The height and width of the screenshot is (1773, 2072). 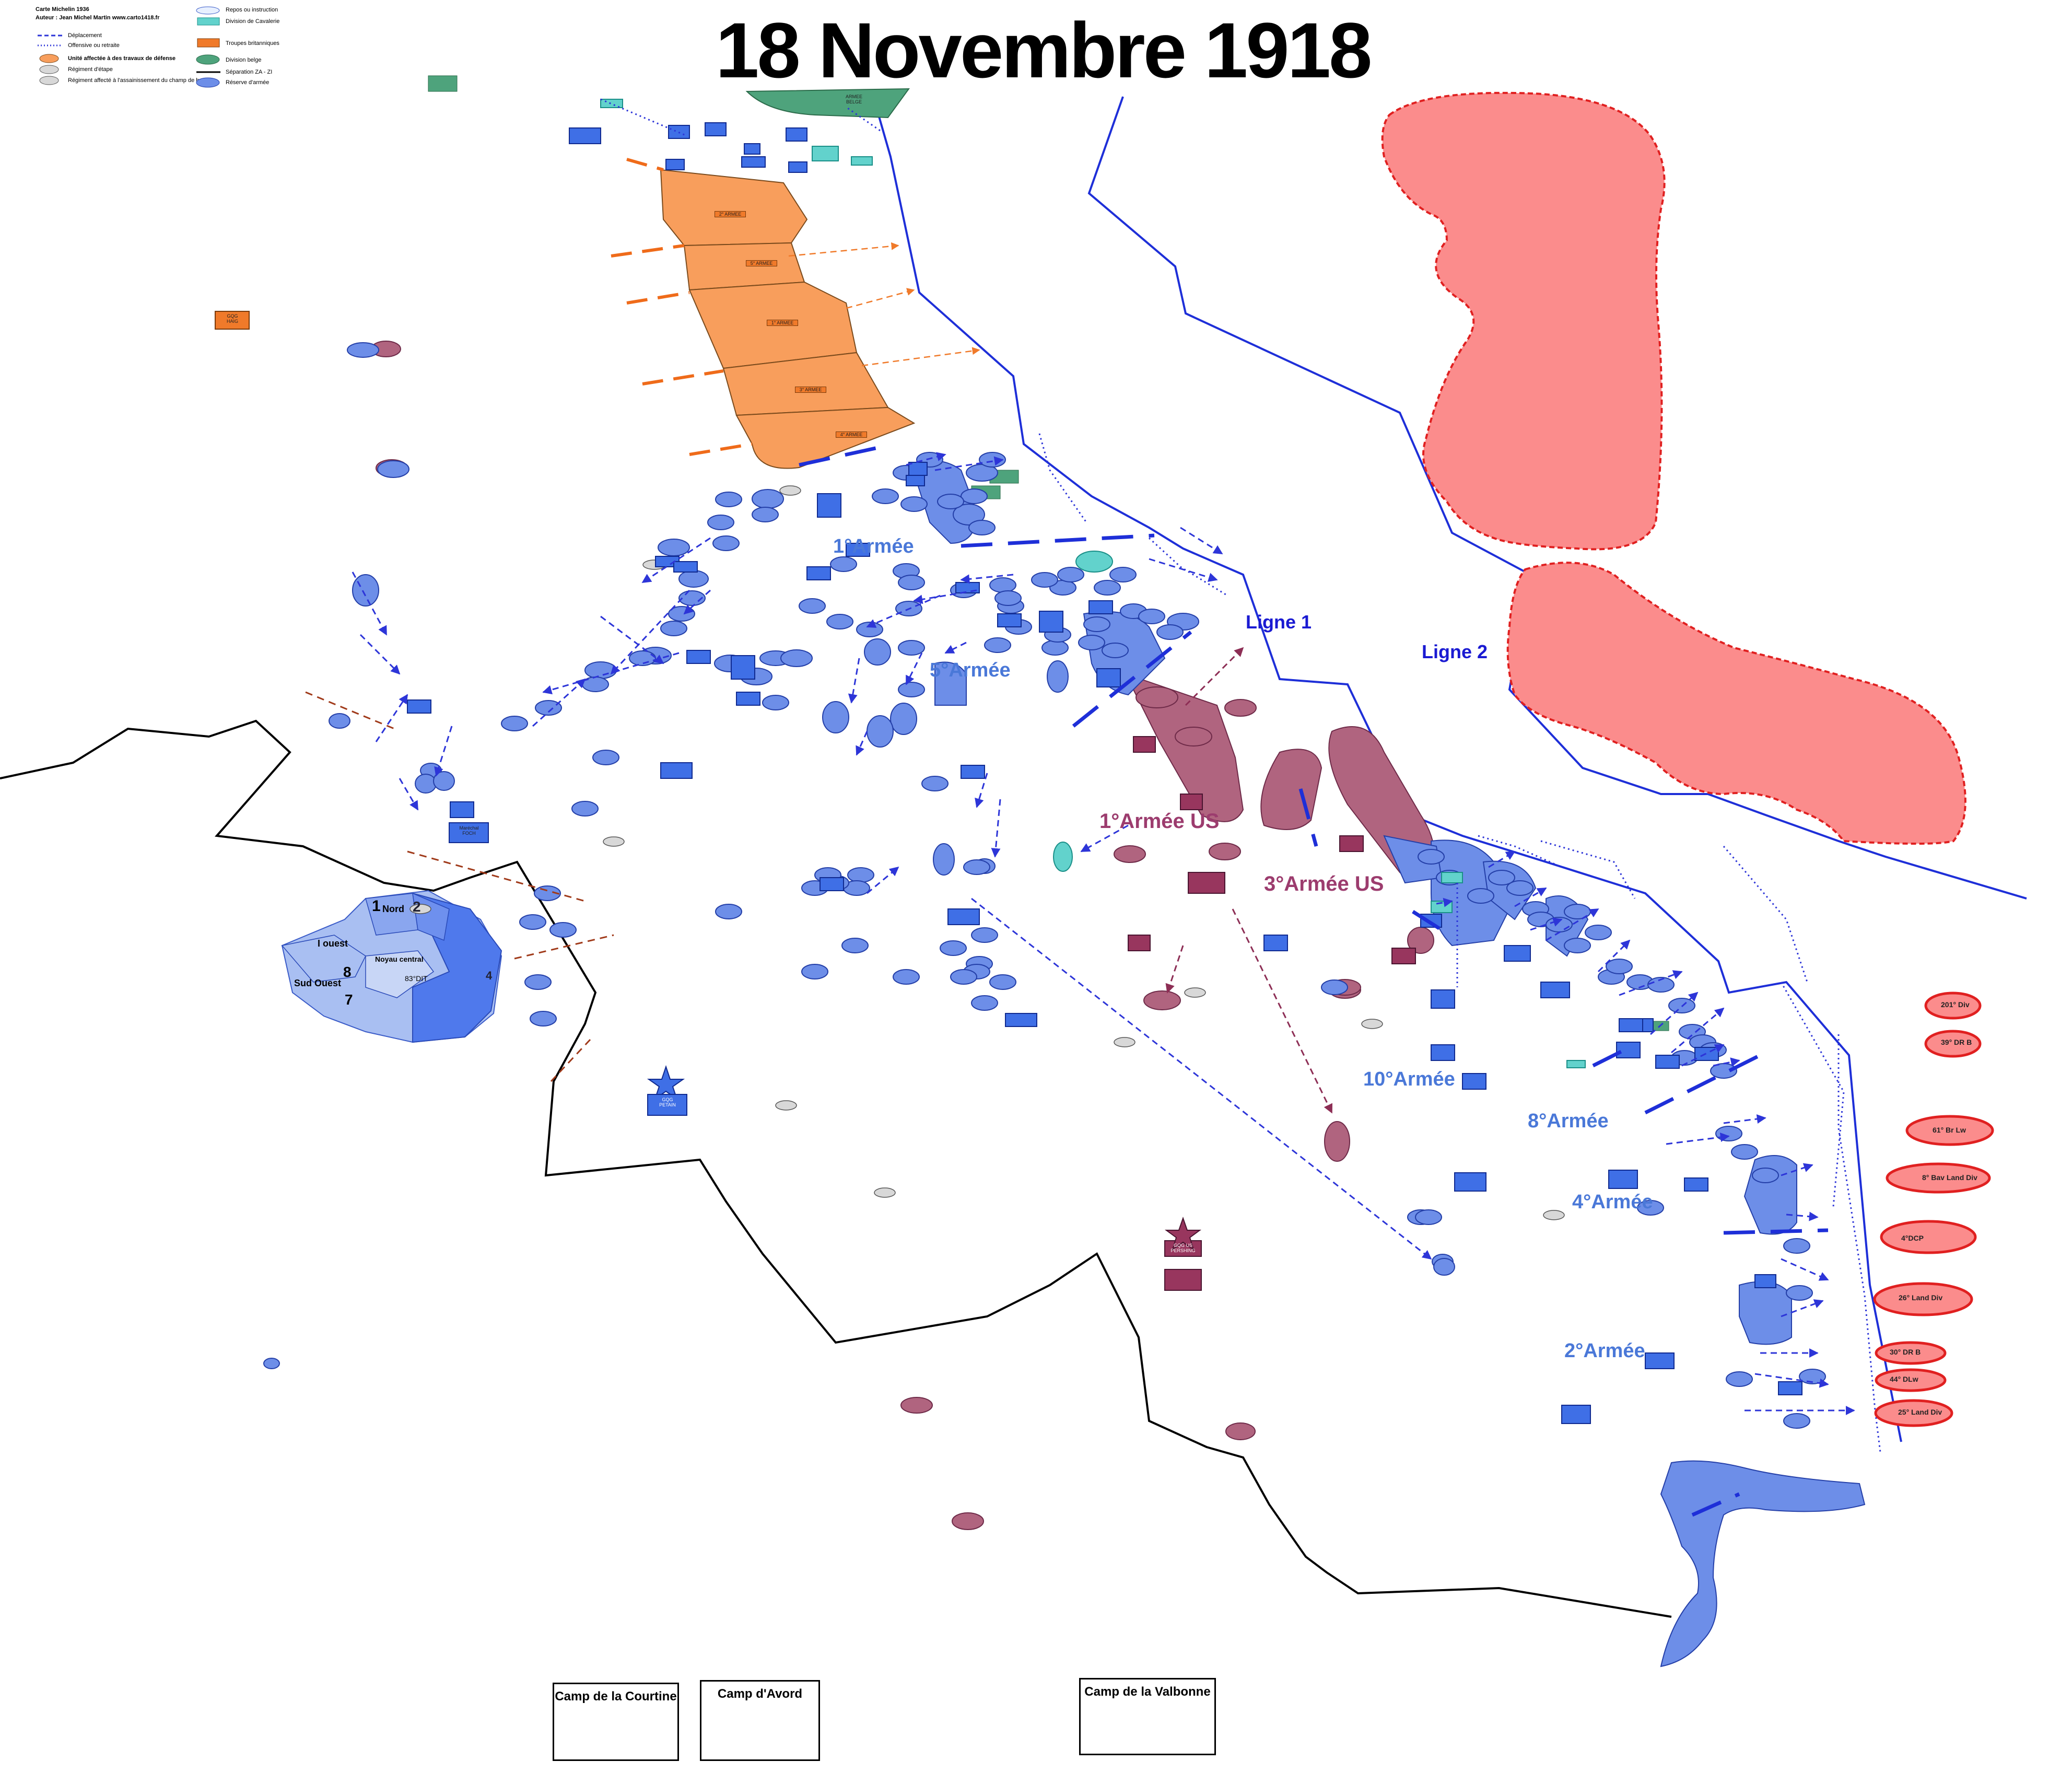 What do you see at coordinates (393, 909) in the screenshot?
I see `poche-label-nord: Nord` at bounding box center [393, 909].